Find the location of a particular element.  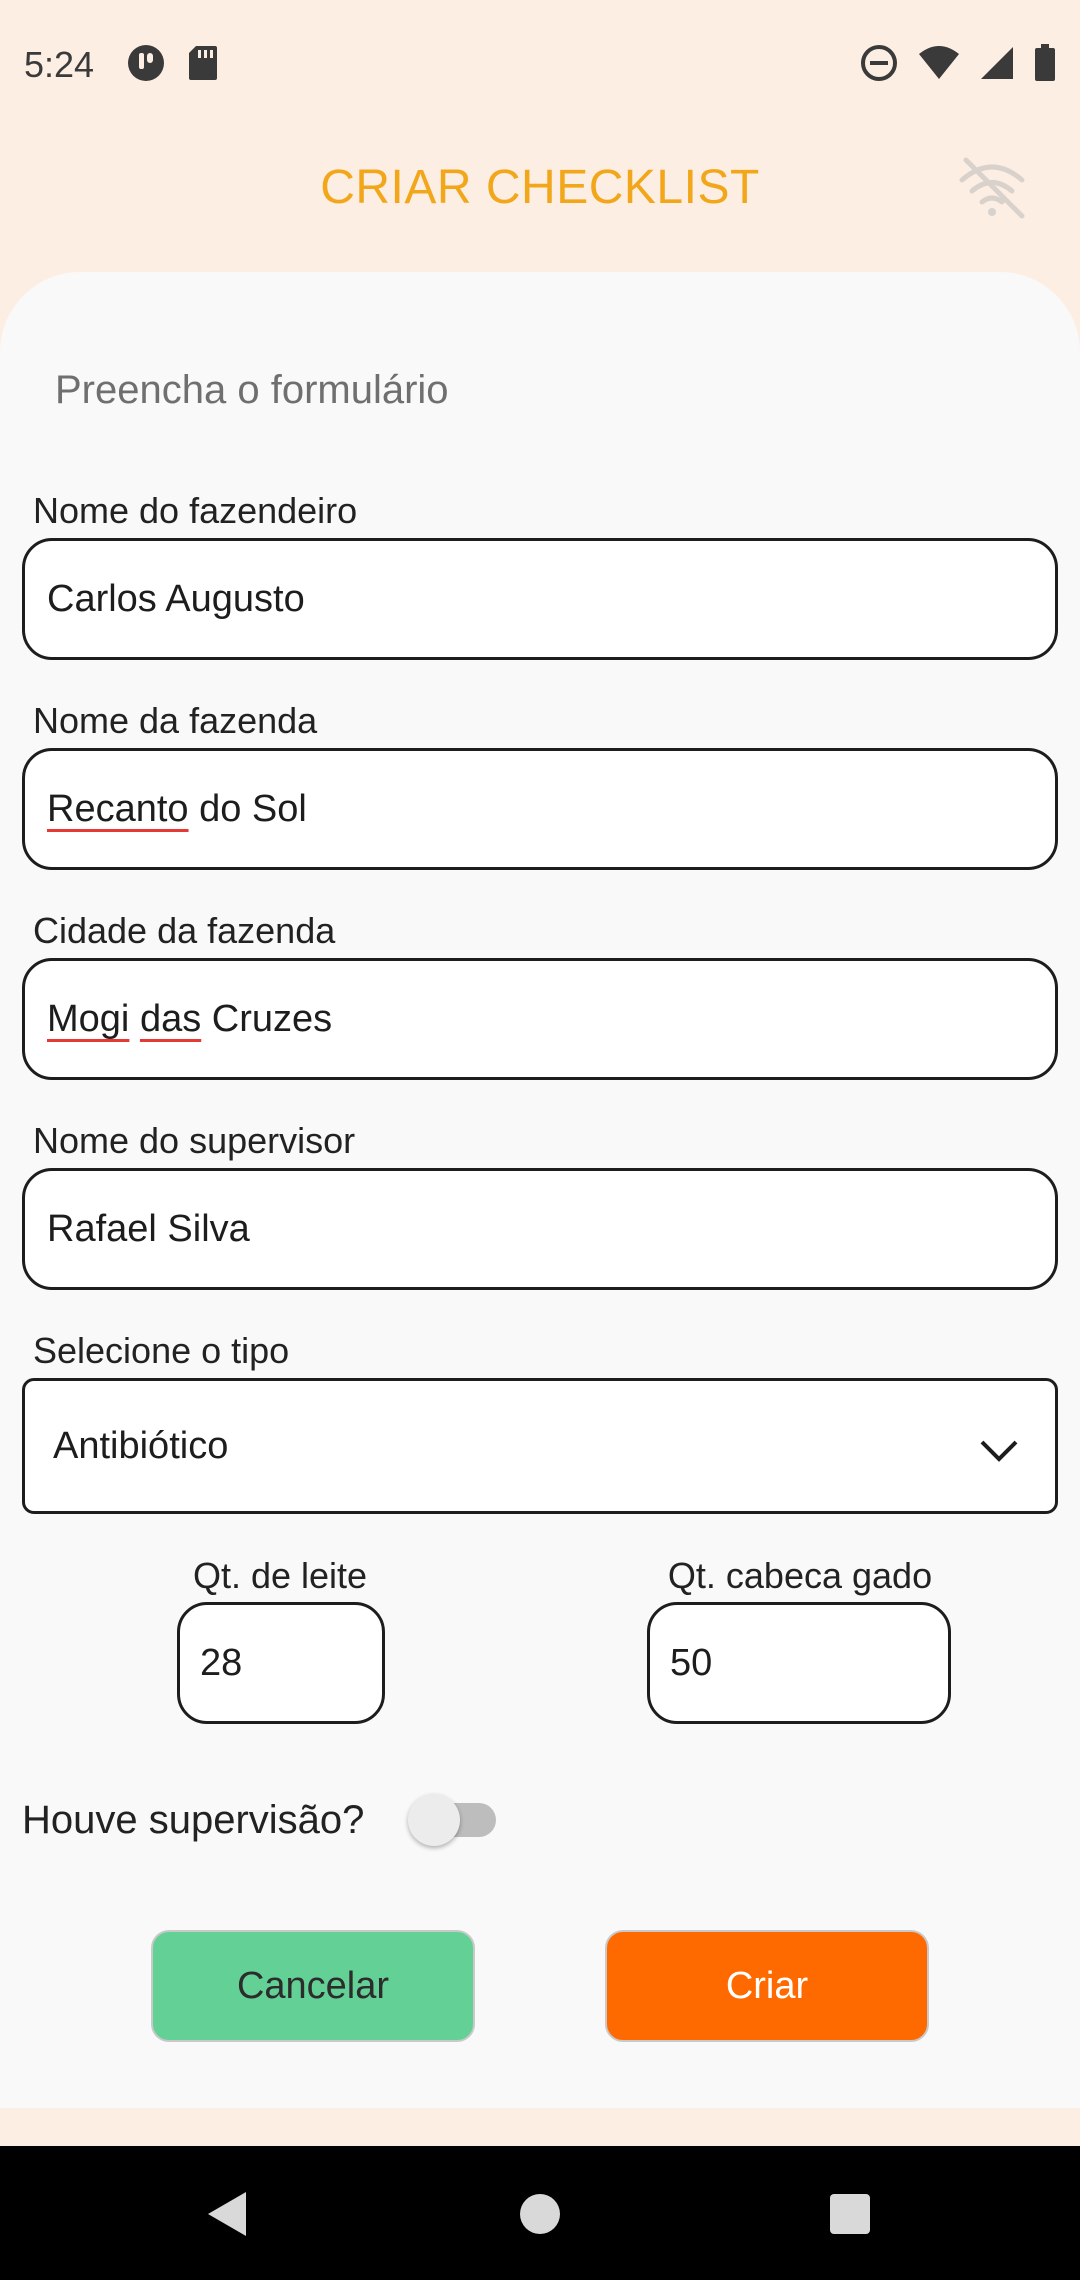

create-button: Criar is located at coordinates (767, 1986).